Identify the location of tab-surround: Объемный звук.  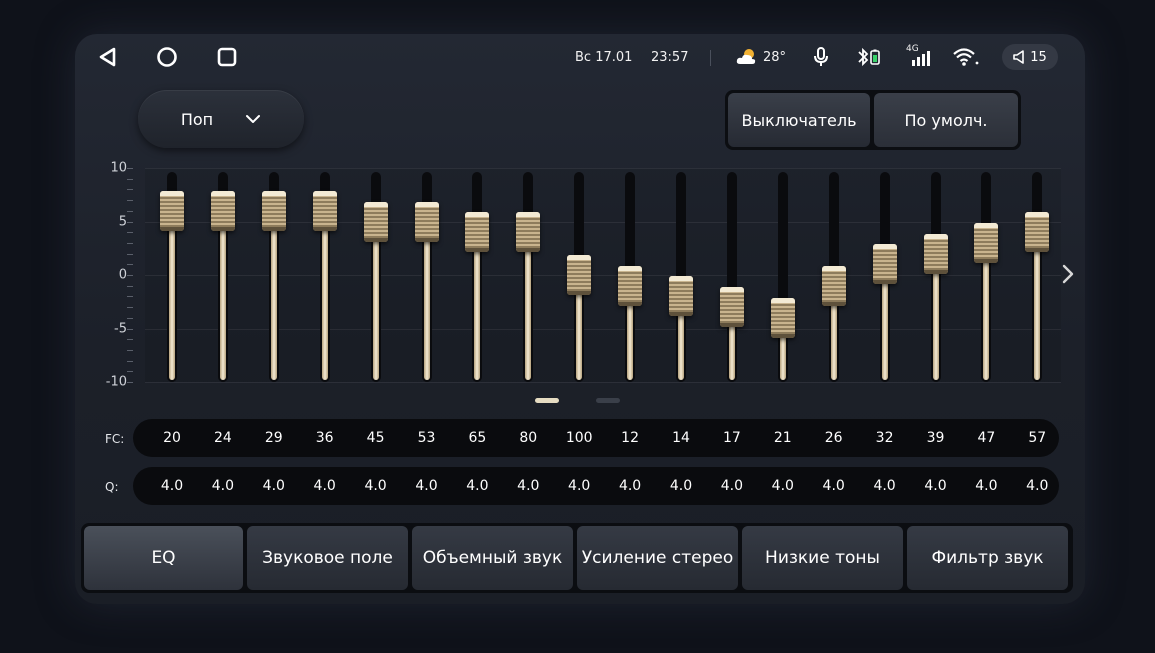
(492, 558).